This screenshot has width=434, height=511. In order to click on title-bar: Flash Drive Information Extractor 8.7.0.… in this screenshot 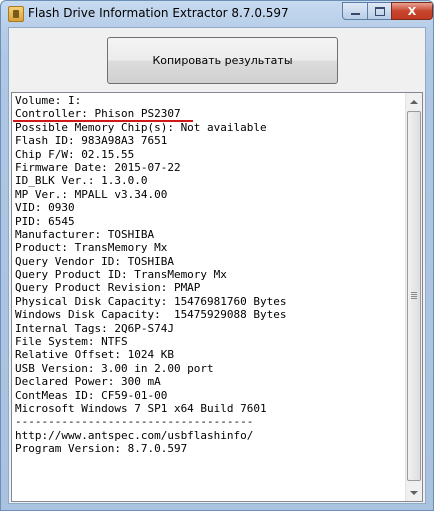, I will do `click(217, 14)`.